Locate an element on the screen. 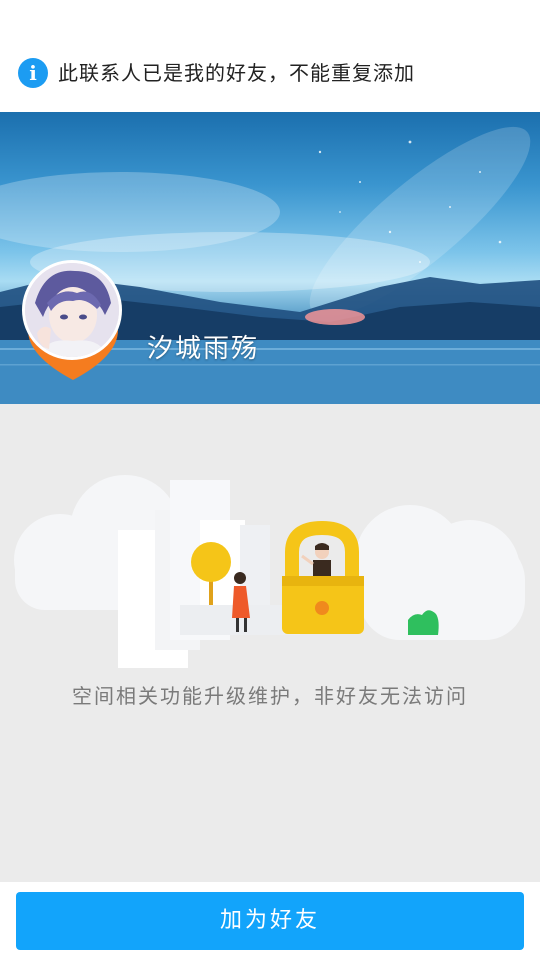  space-locked-message: 空间相关功能升级维护，非好友无法访问 is located at coordinates (270, 696).